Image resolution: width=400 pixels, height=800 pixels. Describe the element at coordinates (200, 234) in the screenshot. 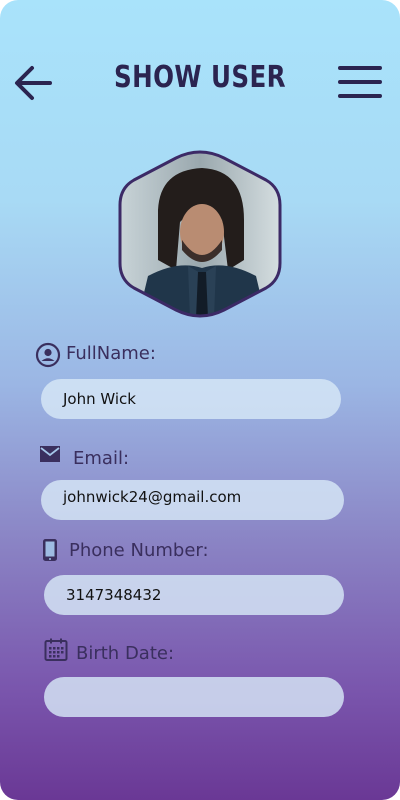

I see `user-avatar` at that location.